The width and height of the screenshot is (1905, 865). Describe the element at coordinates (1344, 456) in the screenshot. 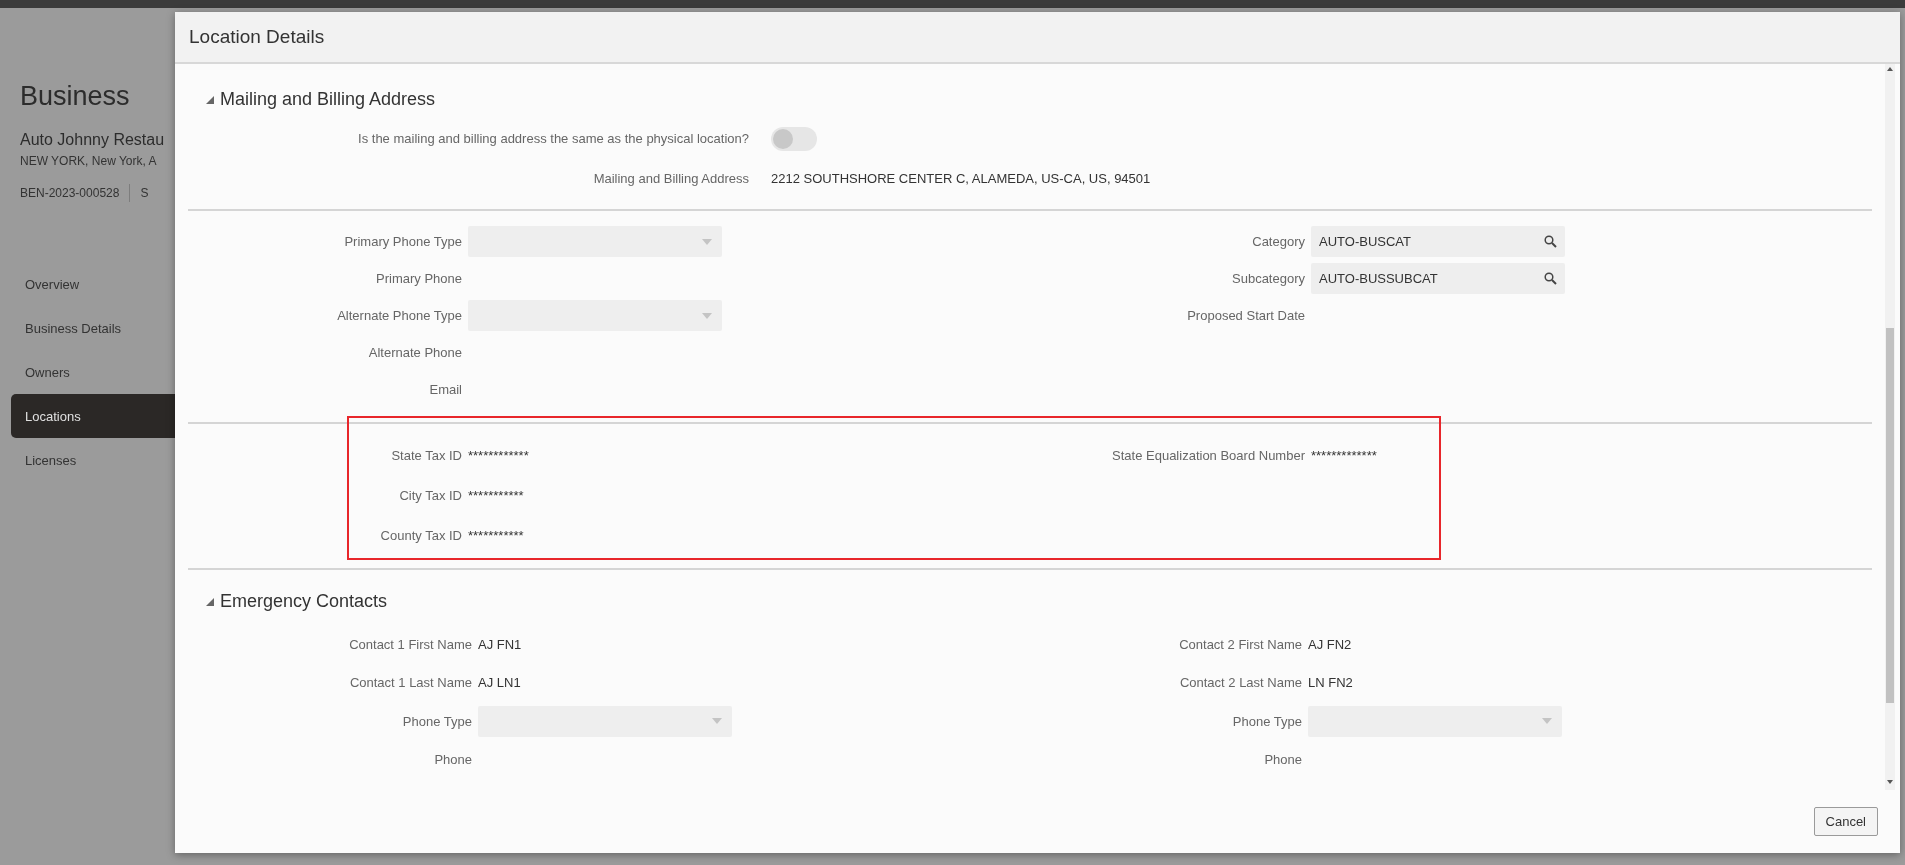

I see `field-value: *************` at that location.